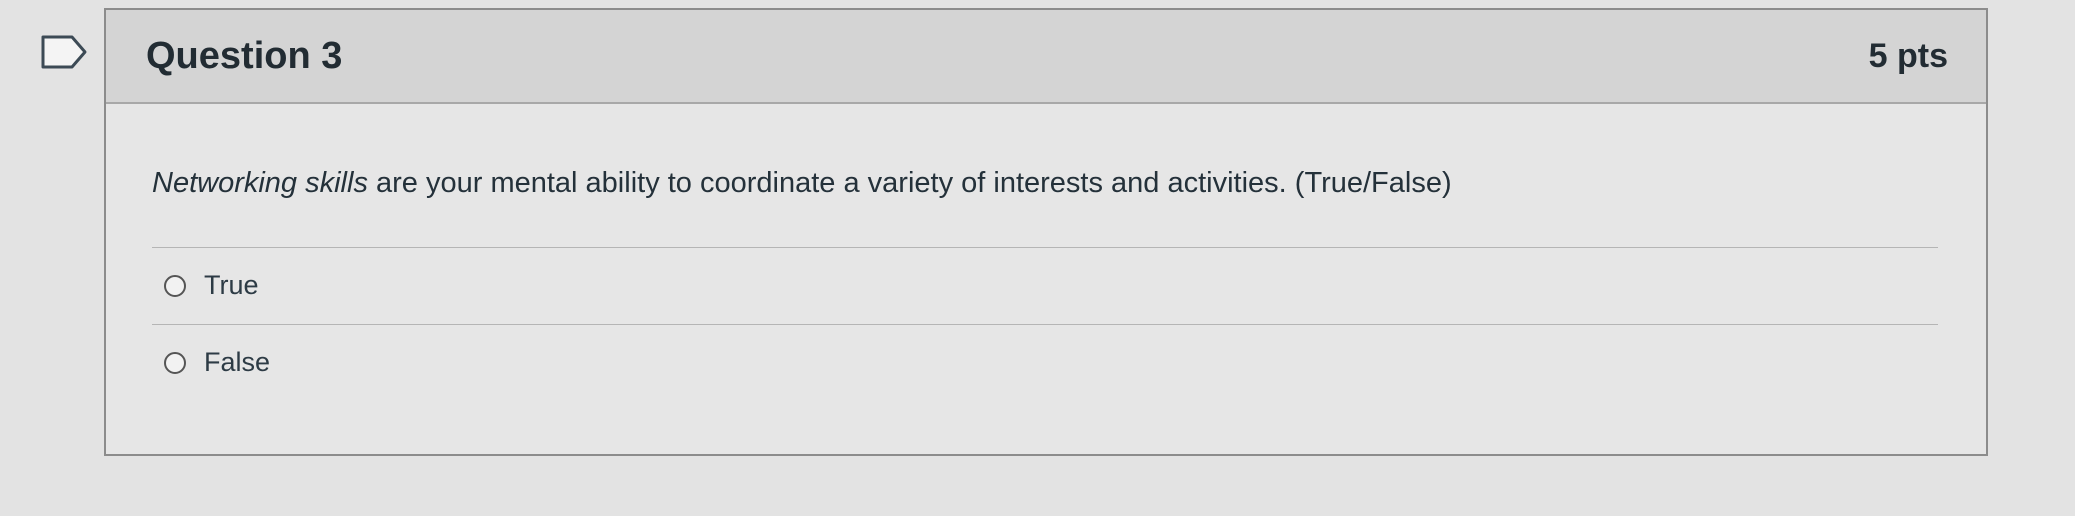  Describe the element at coordinates (64, 52) in the screenshot. I see `flag-question-icon` at that location.